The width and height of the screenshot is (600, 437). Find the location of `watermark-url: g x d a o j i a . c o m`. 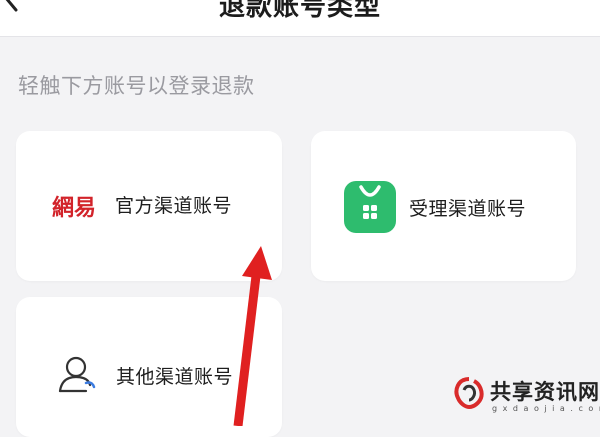

watermark-url: g x d a o j i a . c o m is located at coordinates (546, 408).